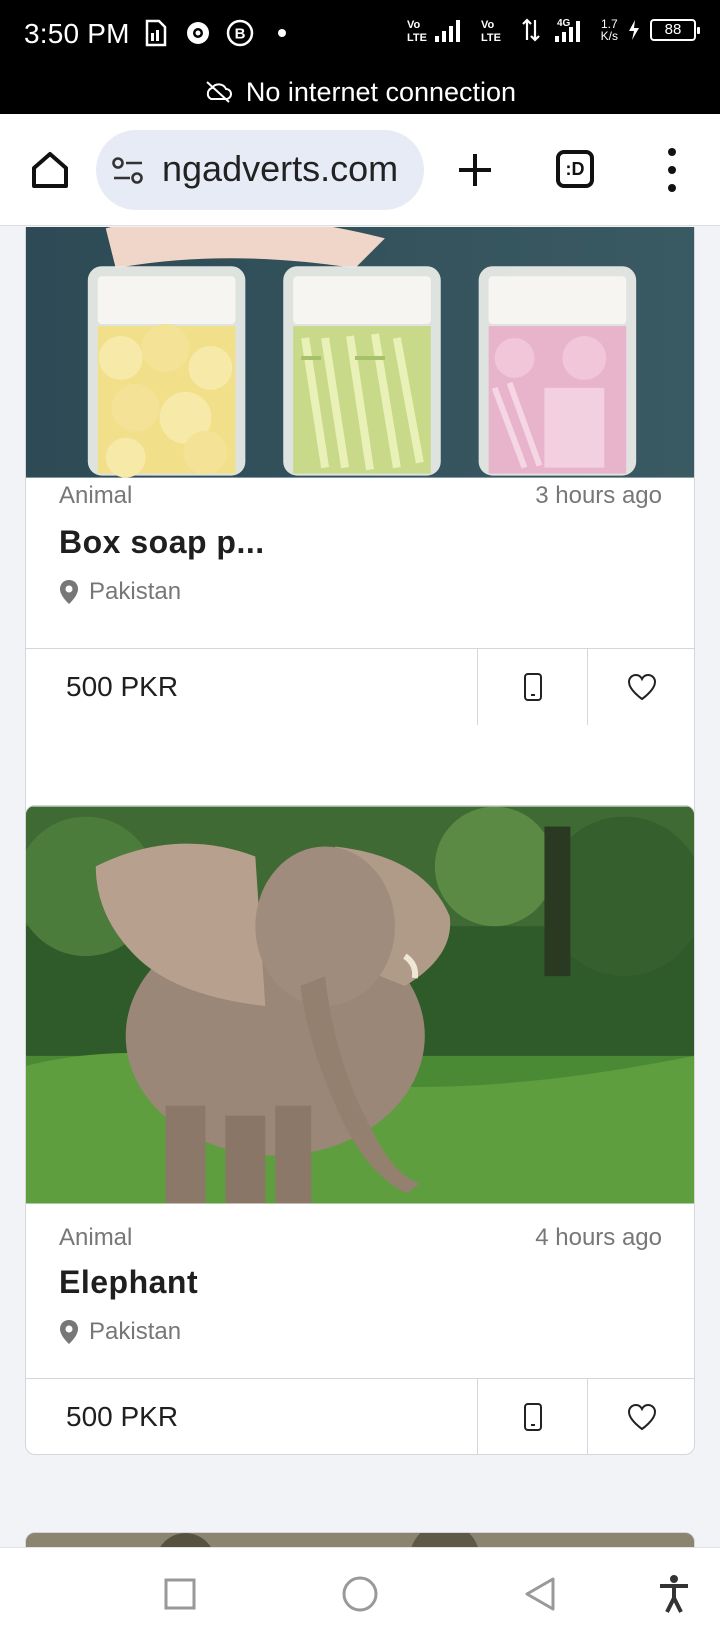 The width and height of the screenshot is (720, 1640). I want to click on home-nav-button, so click(360, 1594).